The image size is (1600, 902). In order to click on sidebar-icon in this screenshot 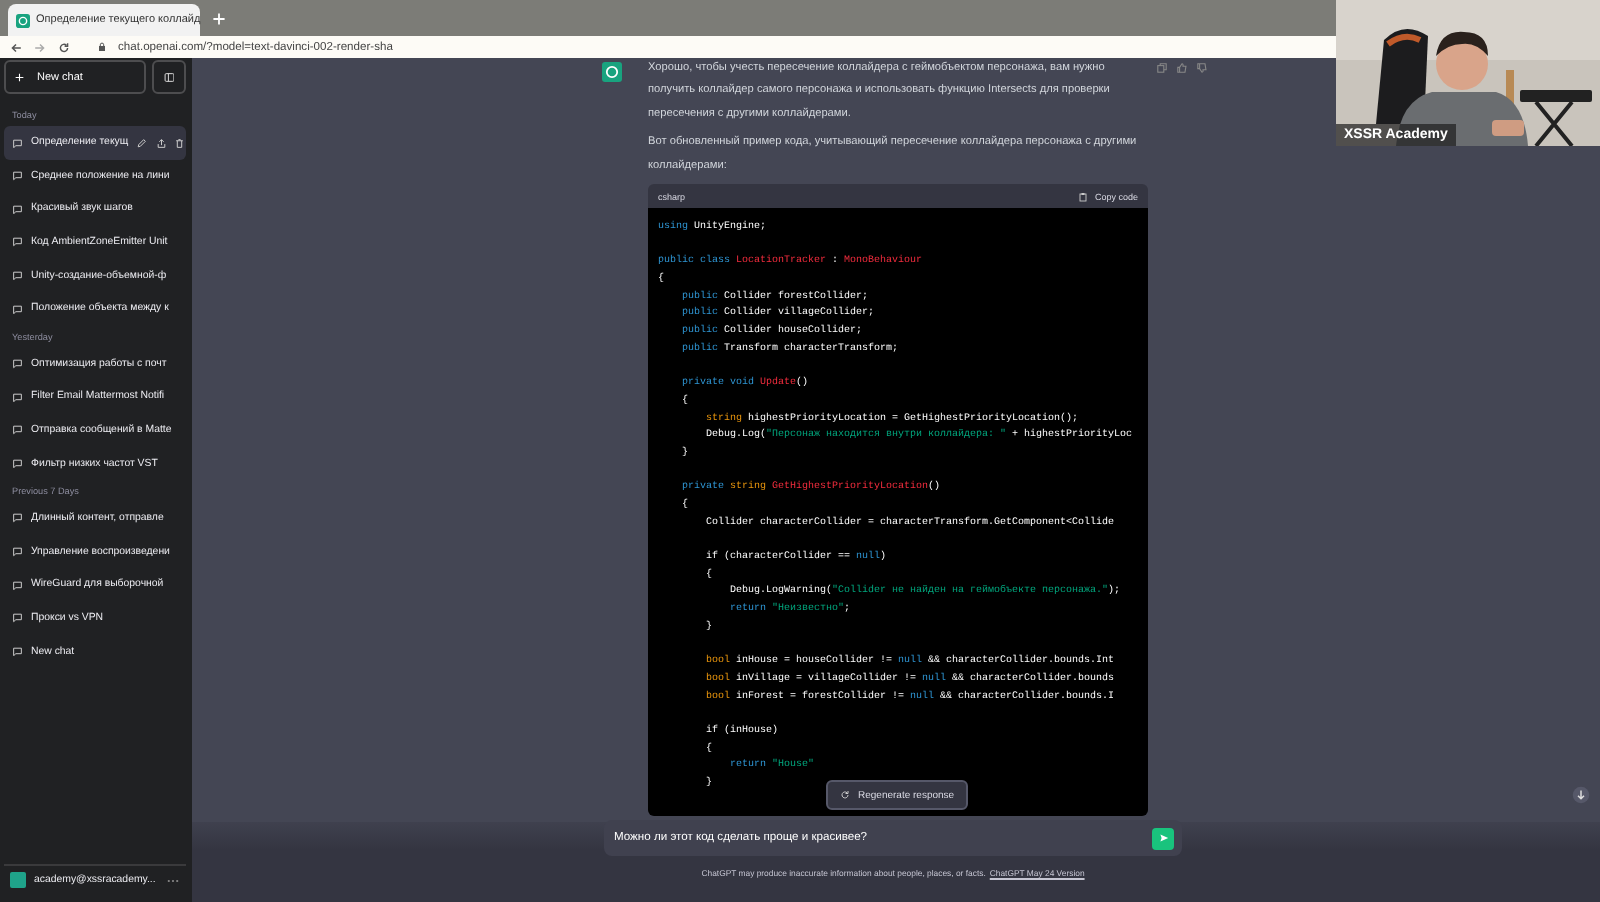, I will do `click(169, 77)`.